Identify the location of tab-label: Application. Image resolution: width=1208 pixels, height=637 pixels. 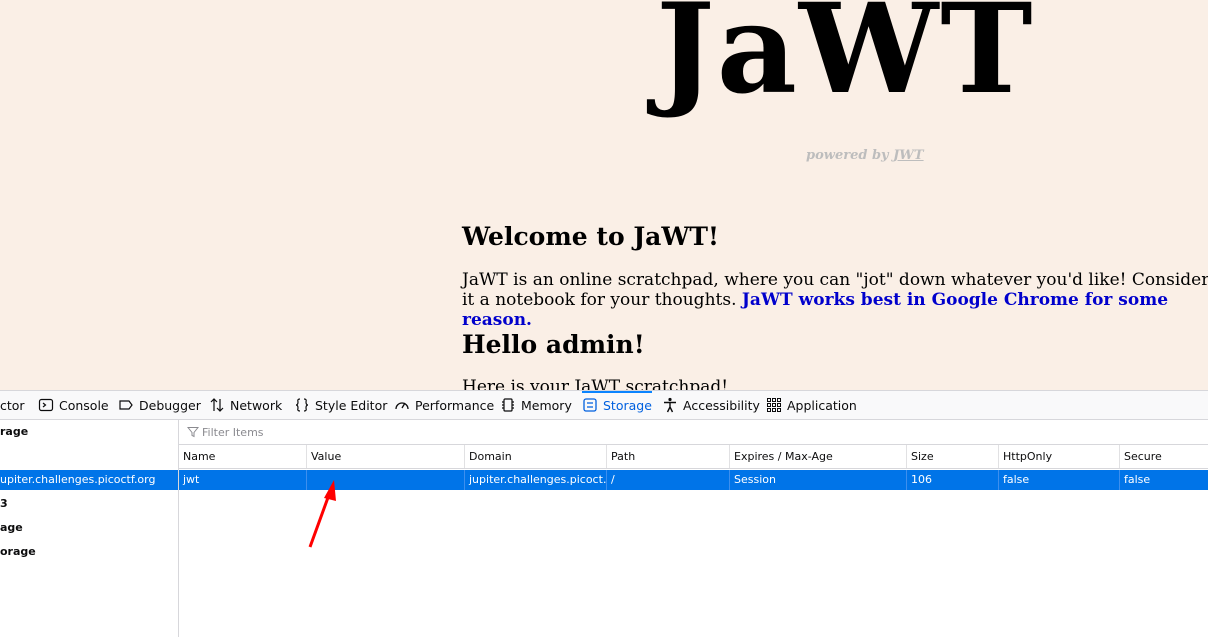
(822, 405).